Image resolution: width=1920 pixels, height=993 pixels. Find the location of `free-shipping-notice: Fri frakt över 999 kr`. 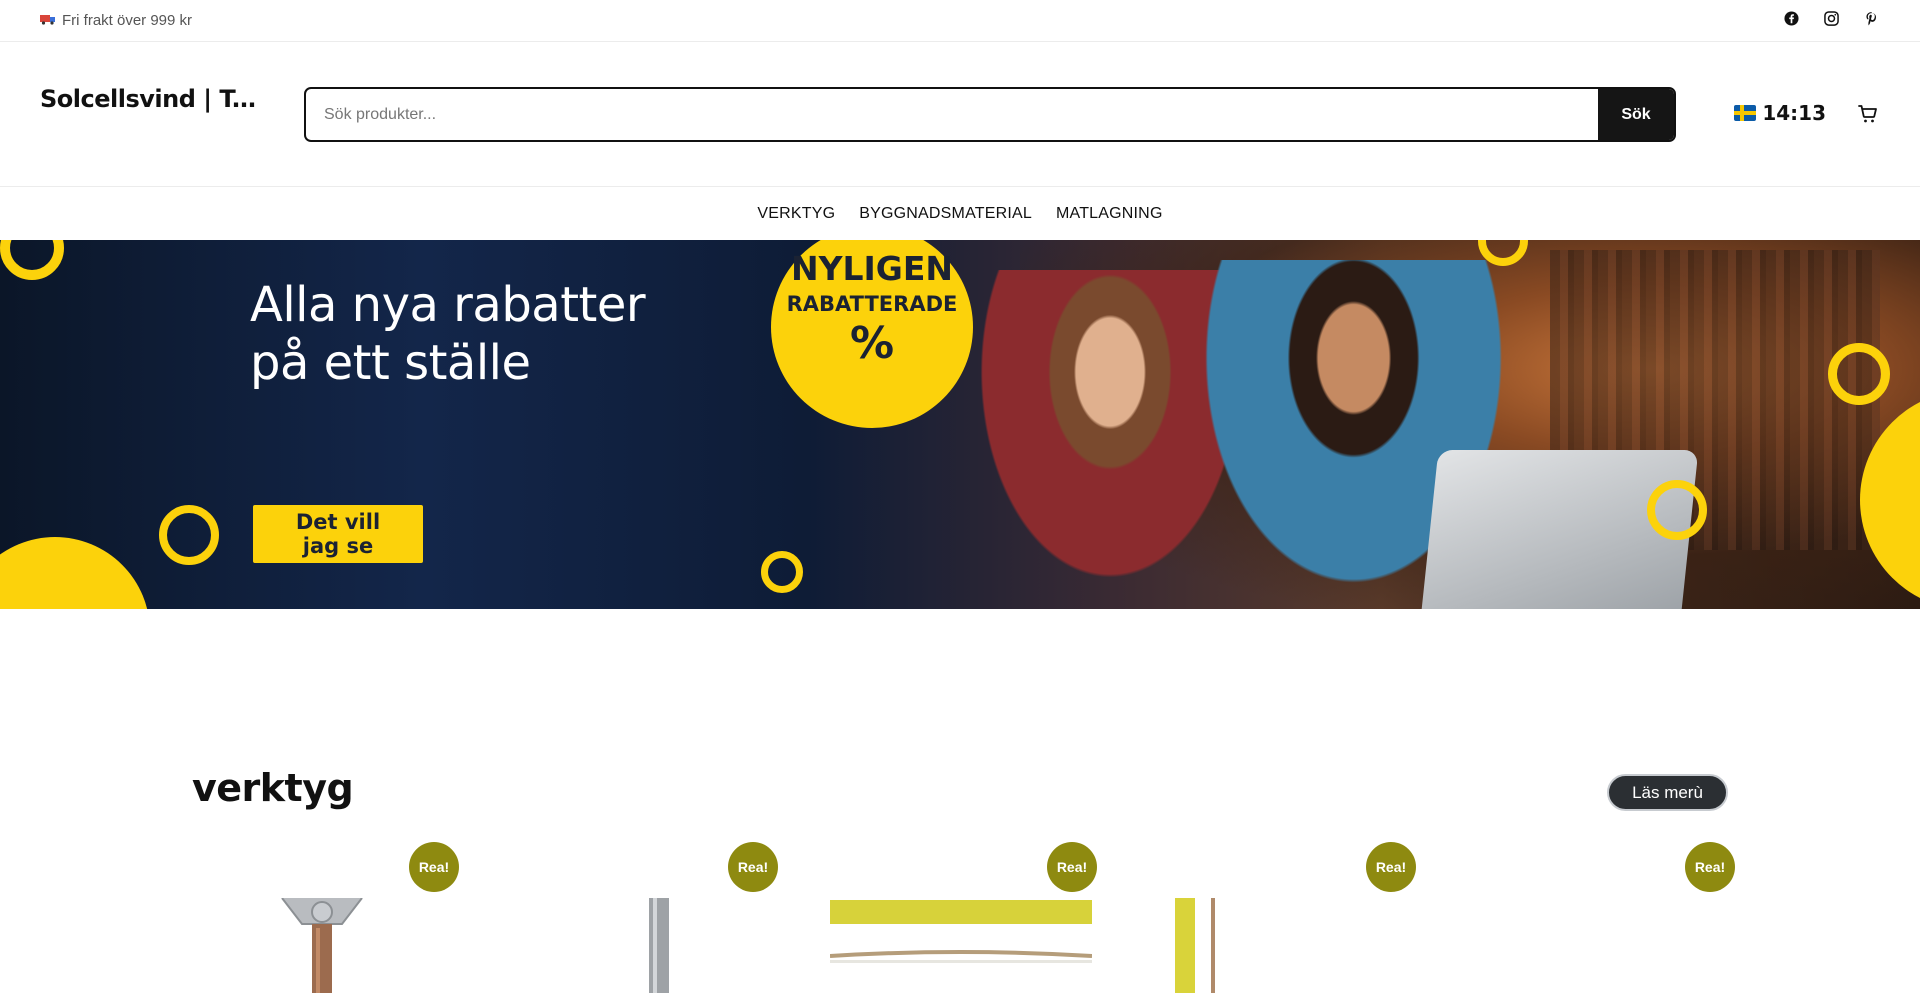

free-shipping-notice: Fri frakt över 999 kr is located at coordinates (116, 20).